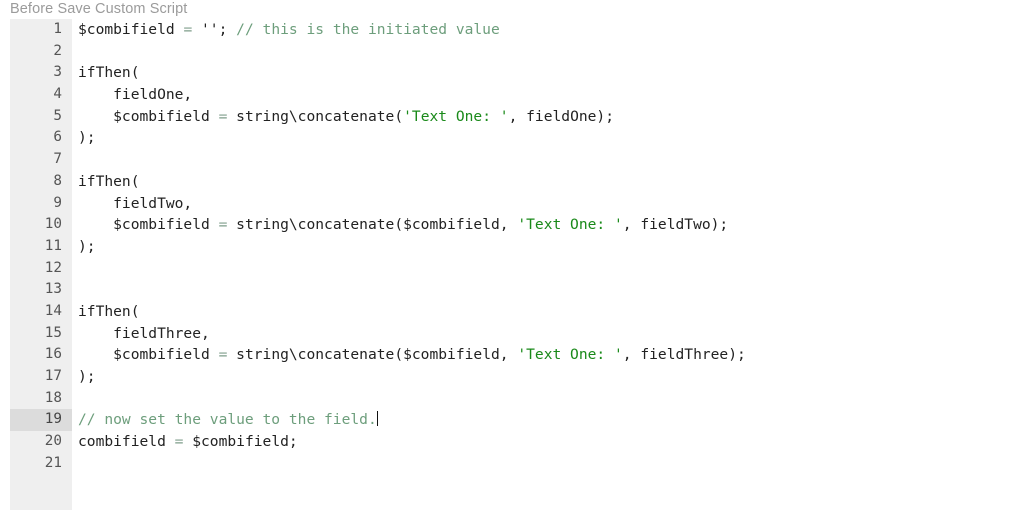 The height and width of the screenshot is (510, 1024). What do you see at coordinates (561, 116) in the screenshot?
I see `token-plain: , fieldOne);` at bounding box center [561, 116].